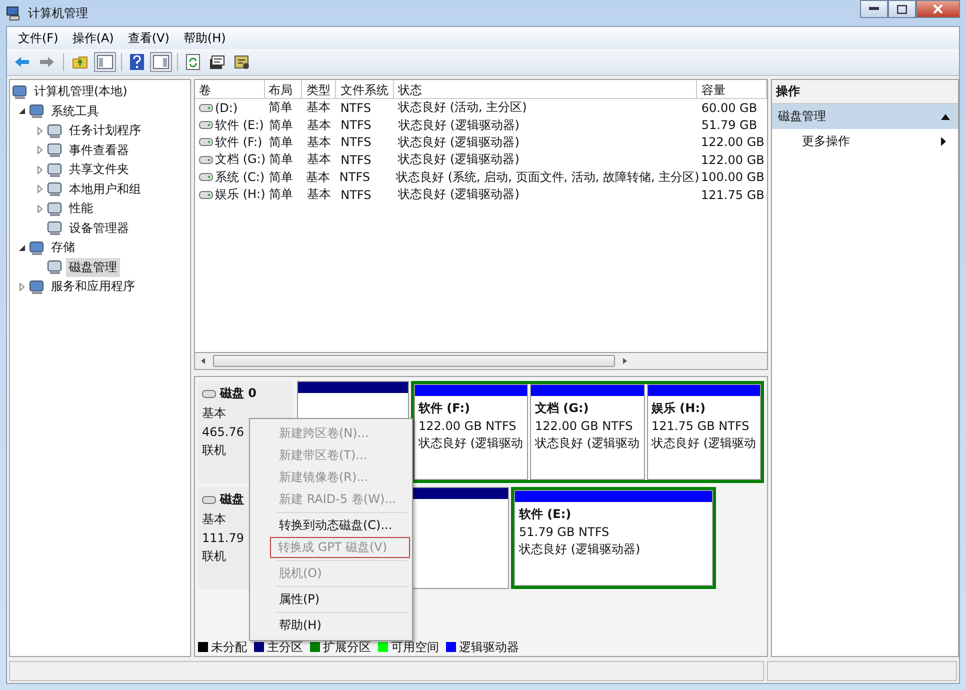 The image size is (966, 690). I want to click on table-cell: 51.79 GB, so click(729, 125).